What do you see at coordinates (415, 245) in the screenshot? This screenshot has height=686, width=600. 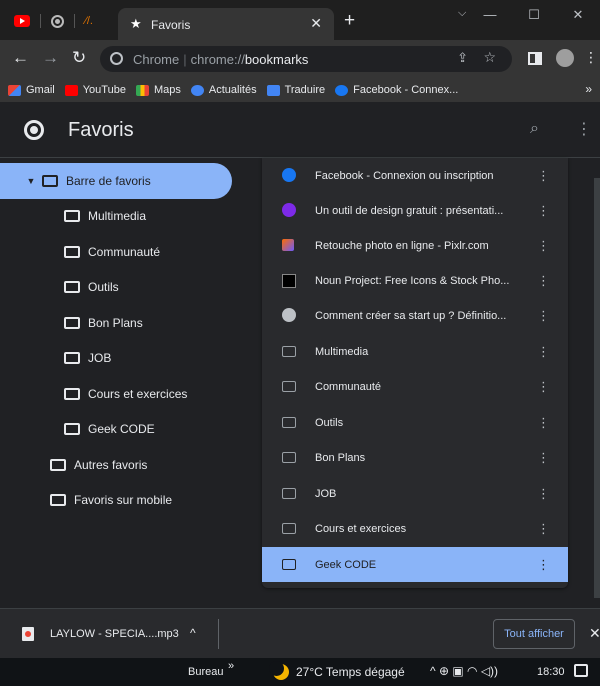 I see `list-item: Retouche photo en ligne - Pixlr.com ⋮` at bounding box center [415, 245].